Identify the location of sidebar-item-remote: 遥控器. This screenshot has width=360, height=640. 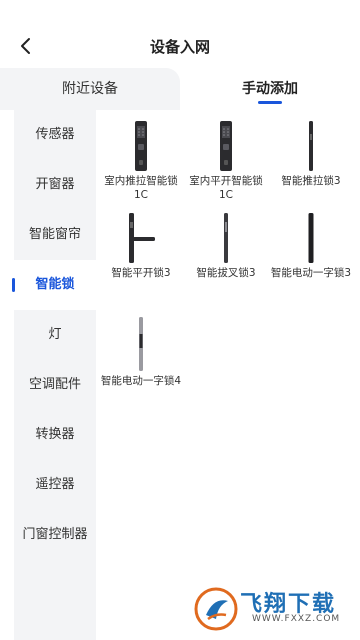
(55, 485).